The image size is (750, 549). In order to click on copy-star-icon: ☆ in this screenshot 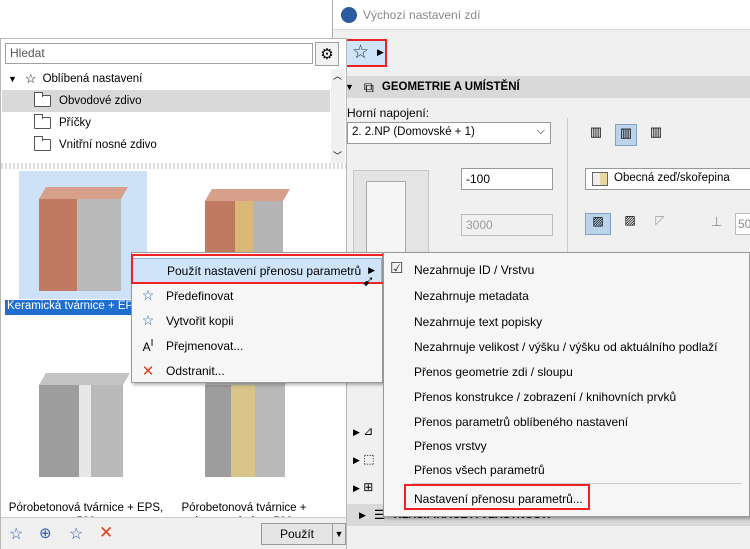, I will do `click(148, 320)`.